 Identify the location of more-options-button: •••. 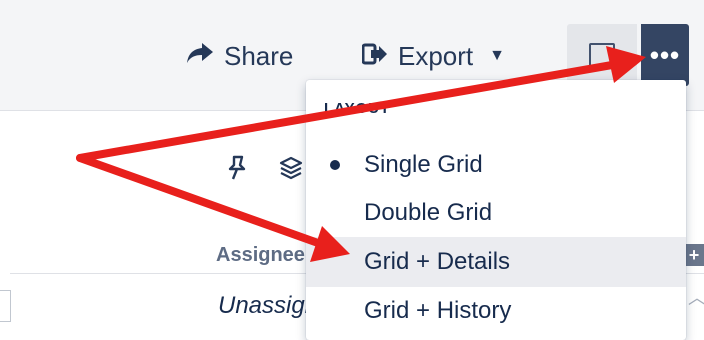
(665, 55).